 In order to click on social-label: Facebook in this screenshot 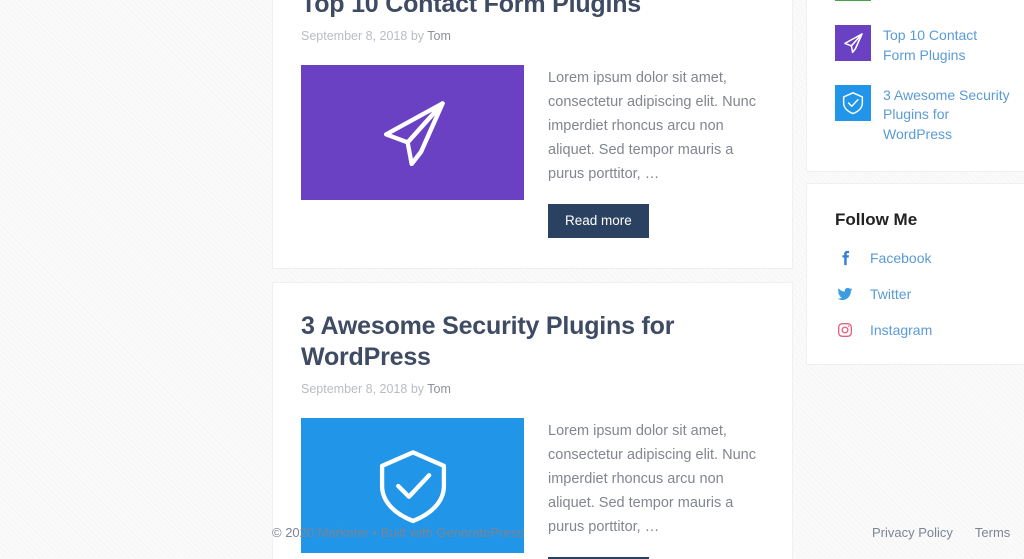, I will do `click(900, 258)`.